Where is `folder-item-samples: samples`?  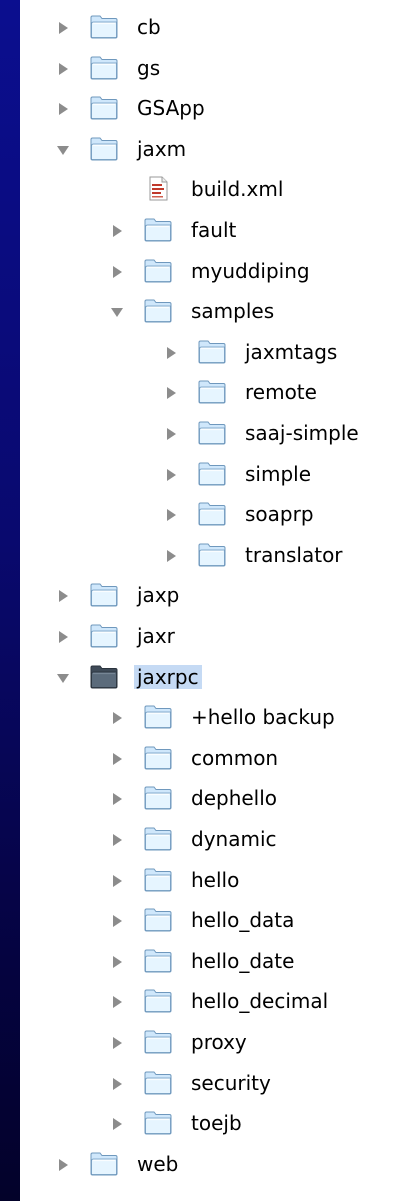 folder-item-samples: samples is located at coordinates (213, 310).